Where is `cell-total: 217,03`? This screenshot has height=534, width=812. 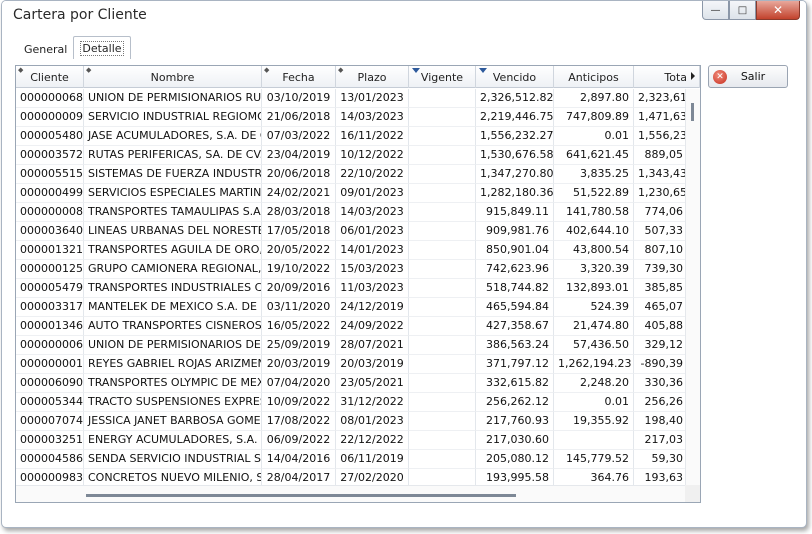
cell-total: 217,03 is located at coordinates (661, 440).